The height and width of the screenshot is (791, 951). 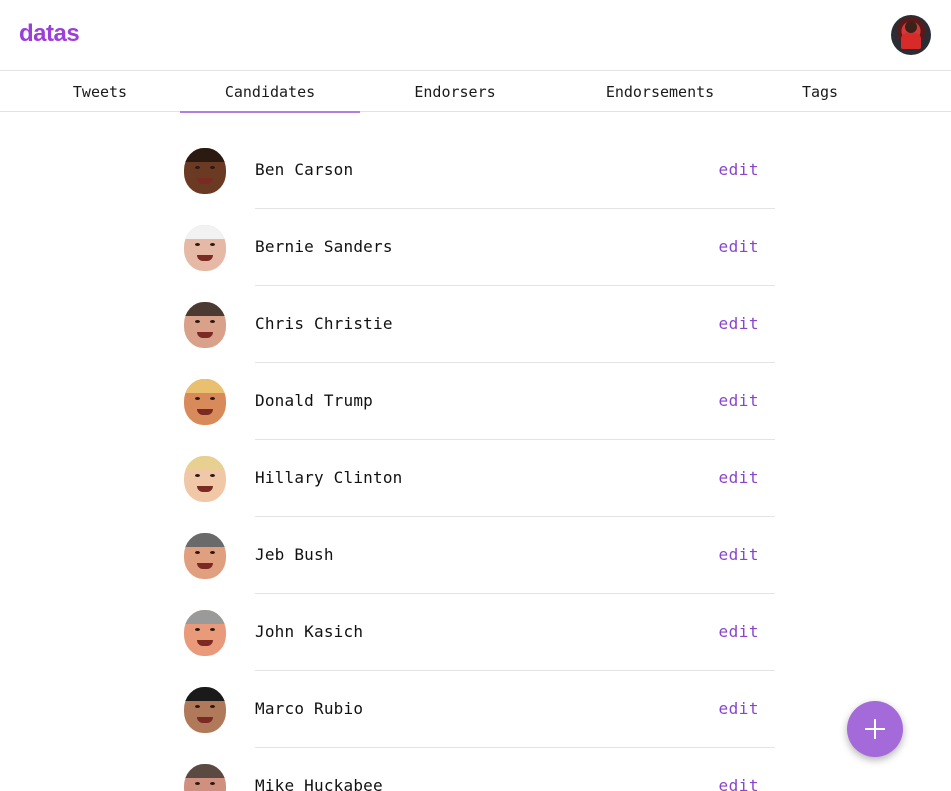 I want to click on candidate-name: Hillary Clinton, so click(x=329, y=477).